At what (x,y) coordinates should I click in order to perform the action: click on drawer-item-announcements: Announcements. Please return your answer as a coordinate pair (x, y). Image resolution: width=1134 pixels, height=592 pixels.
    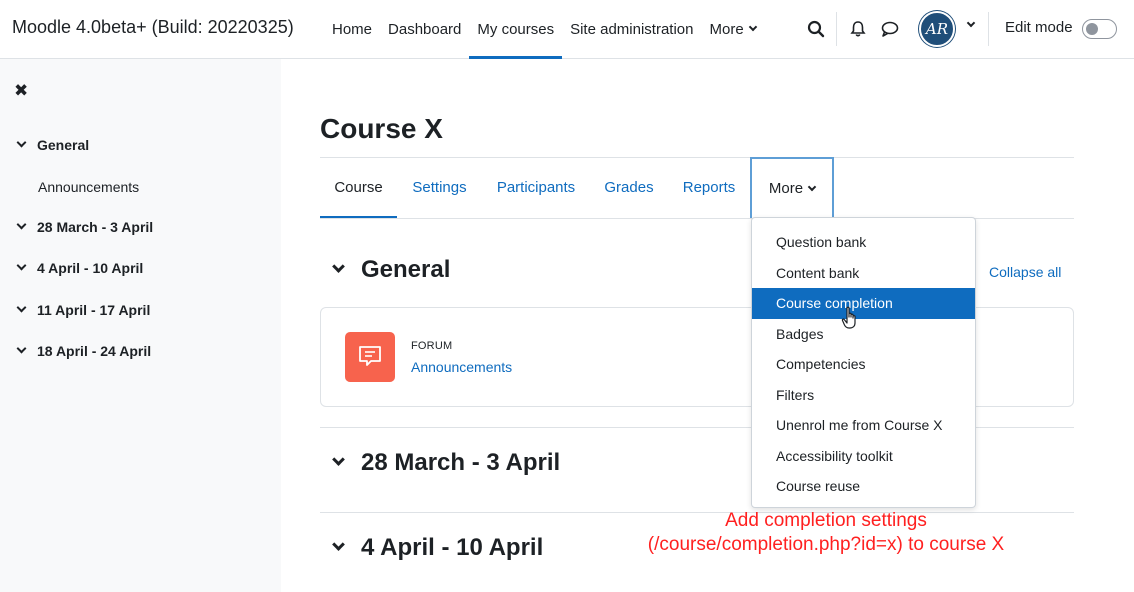
    Looking at the image, I should click on (88, 187).